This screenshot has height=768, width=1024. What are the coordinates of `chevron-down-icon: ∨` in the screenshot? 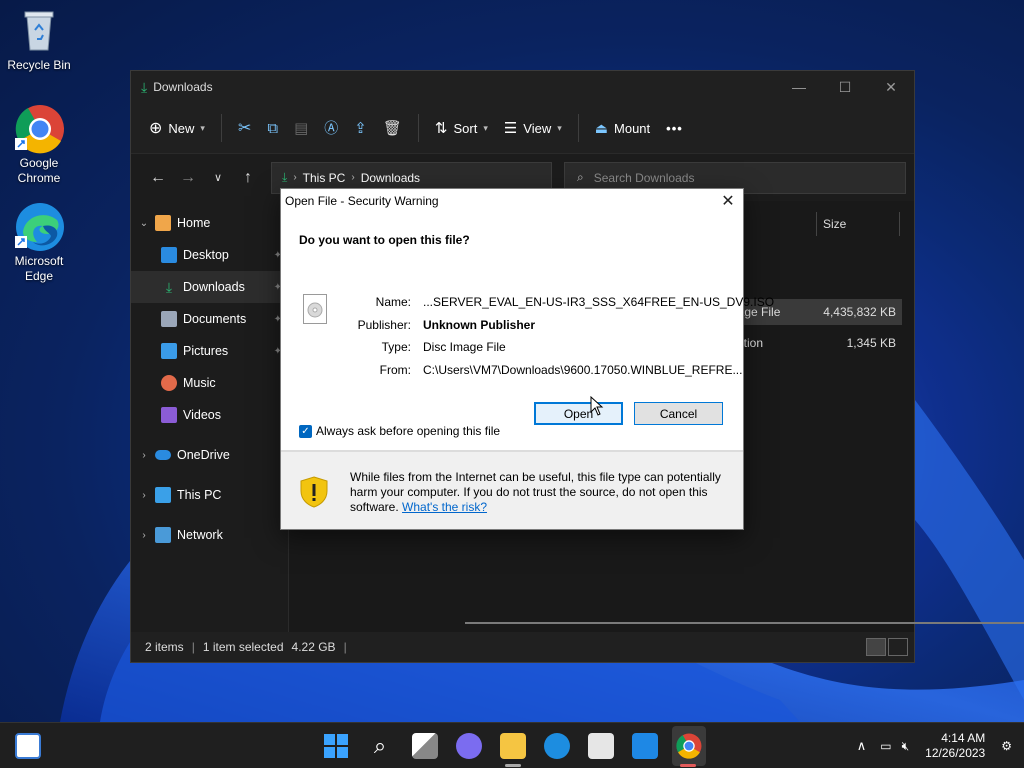 It's located at (218, 178).